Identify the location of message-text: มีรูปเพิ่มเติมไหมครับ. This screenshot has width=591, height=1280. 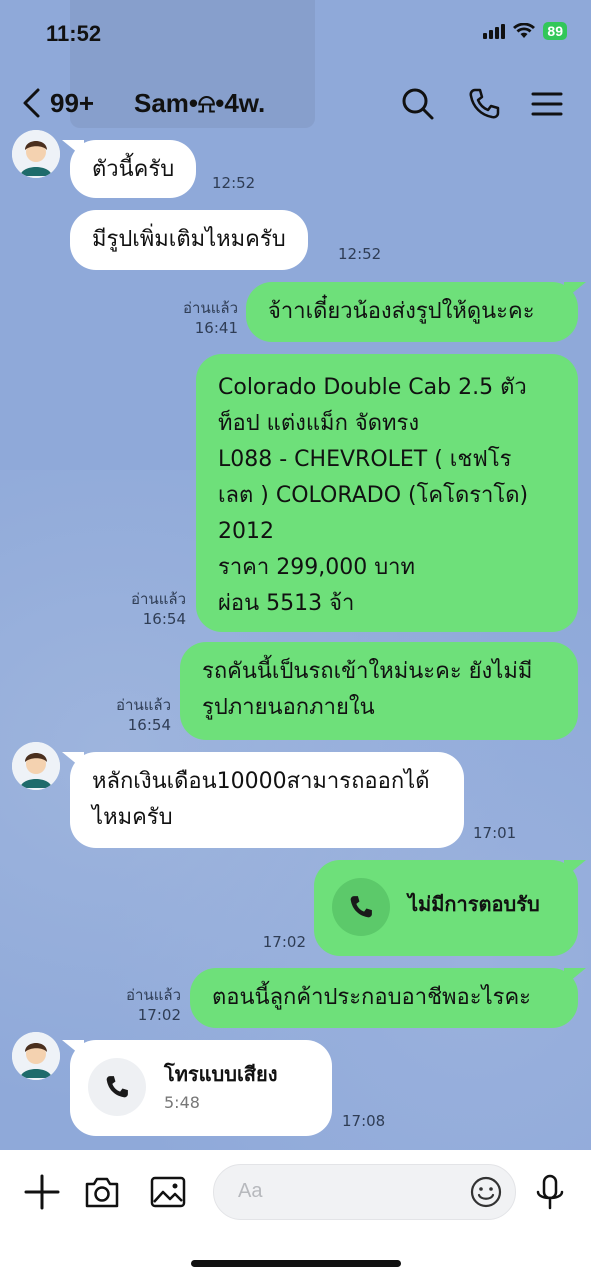
(189, 239).